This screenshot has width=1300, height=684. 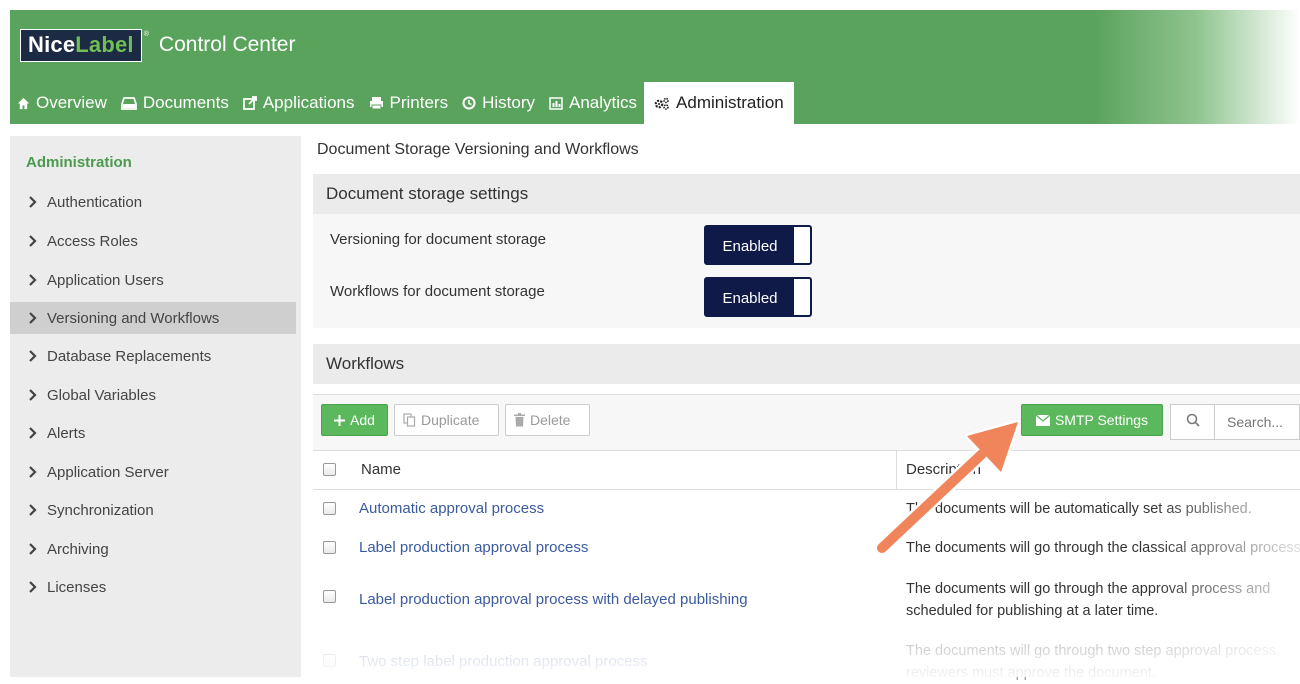 I want to click on tab-label: Documents, so click(x=185, y=102).